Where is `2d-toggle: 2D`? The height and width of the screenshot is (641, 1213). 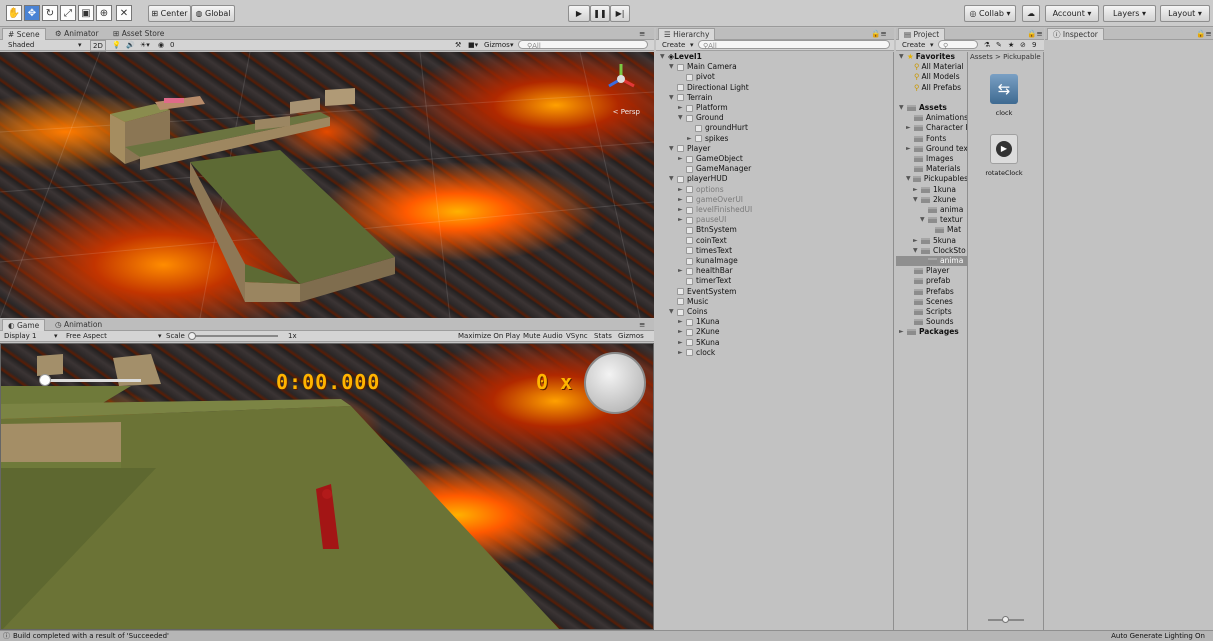
2d-toggle: 2D is located at coordinates (98, 46).